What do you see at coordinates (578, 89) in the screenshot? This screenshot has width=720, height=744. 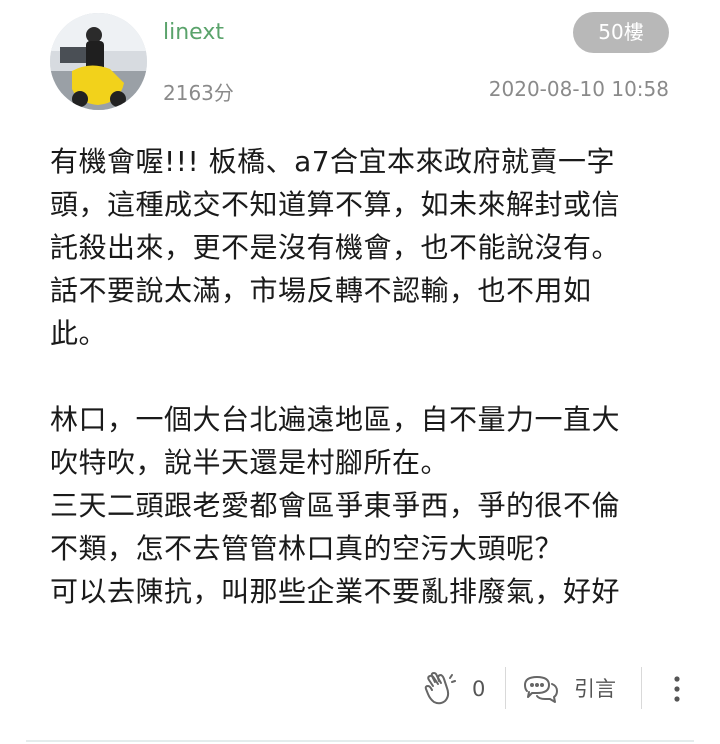 I see `post-timestamp: 2020-08-10 10:58` at bounding box center [578, 89].